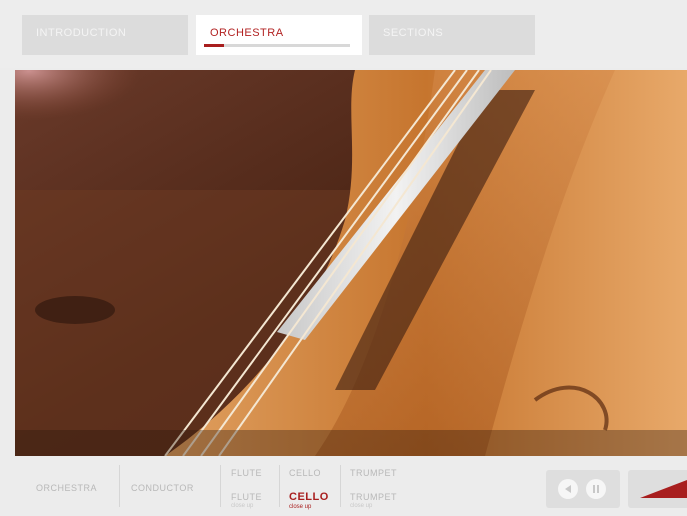  I want to click on pause-icon, so click(596, 489).